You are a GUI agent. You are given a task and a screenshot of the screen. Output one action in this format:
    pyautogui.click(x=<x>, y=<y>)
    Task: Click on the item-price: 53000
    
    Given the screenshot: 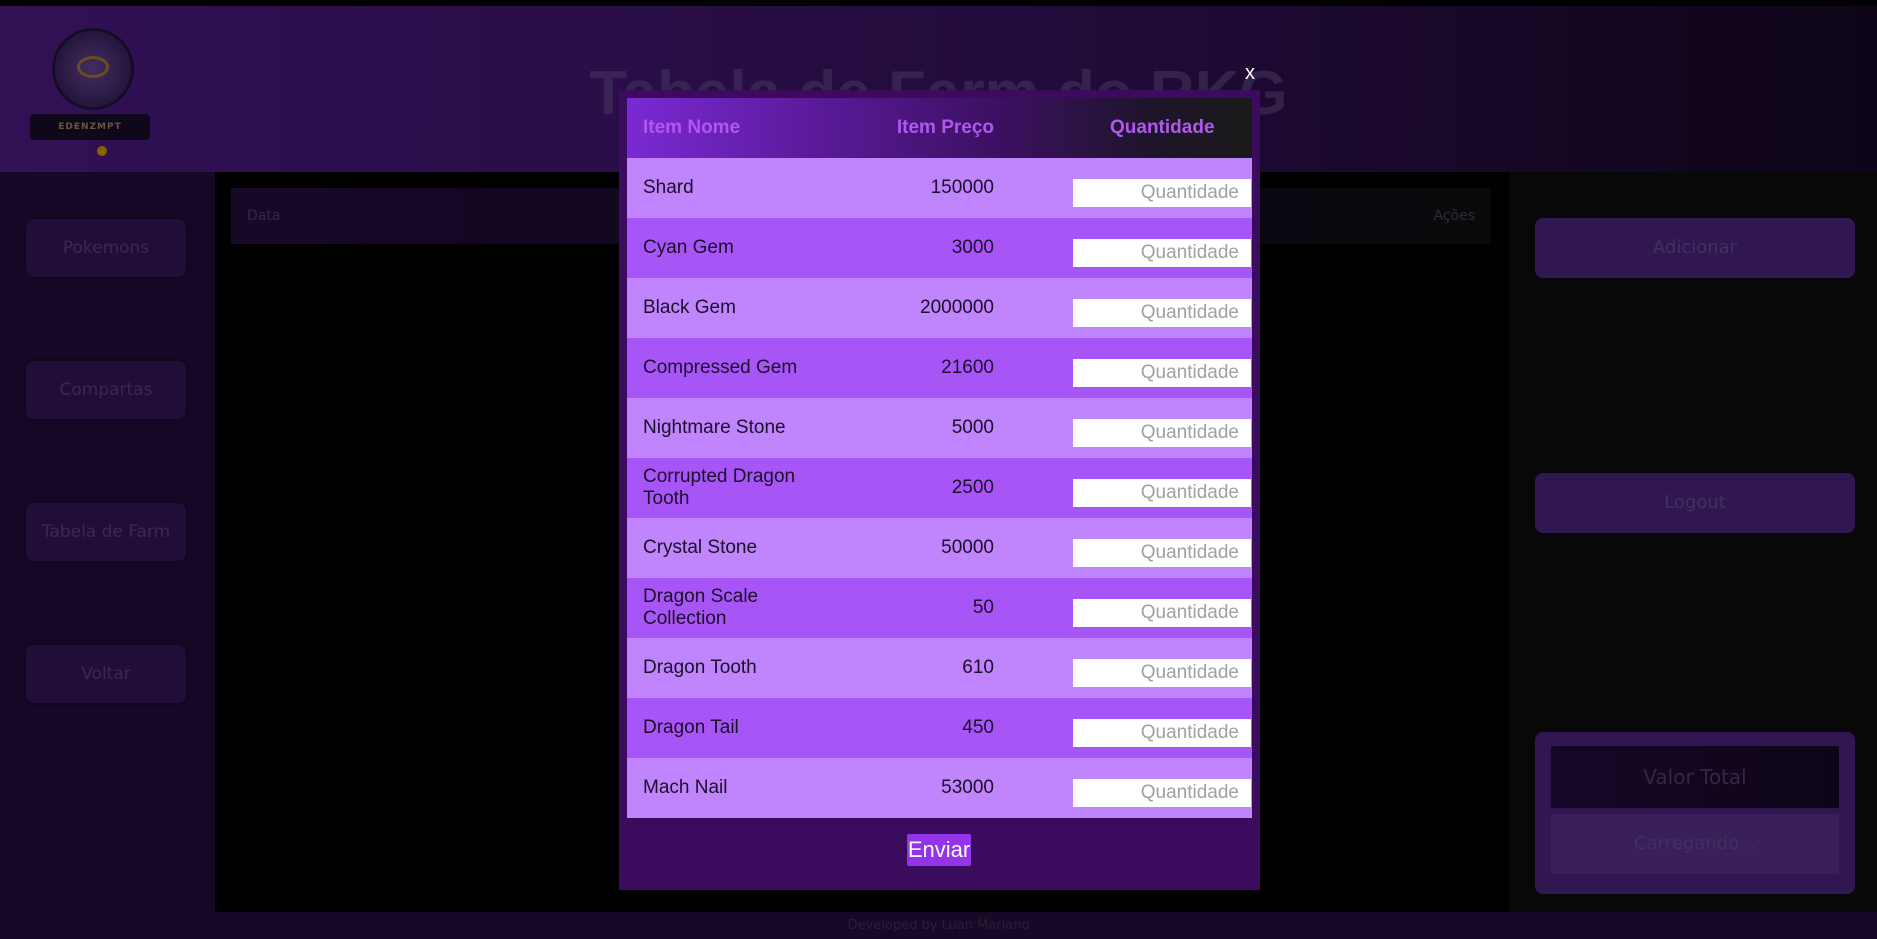 What is the action you would take?
    pyautogui.click(x=967, y=787)
    